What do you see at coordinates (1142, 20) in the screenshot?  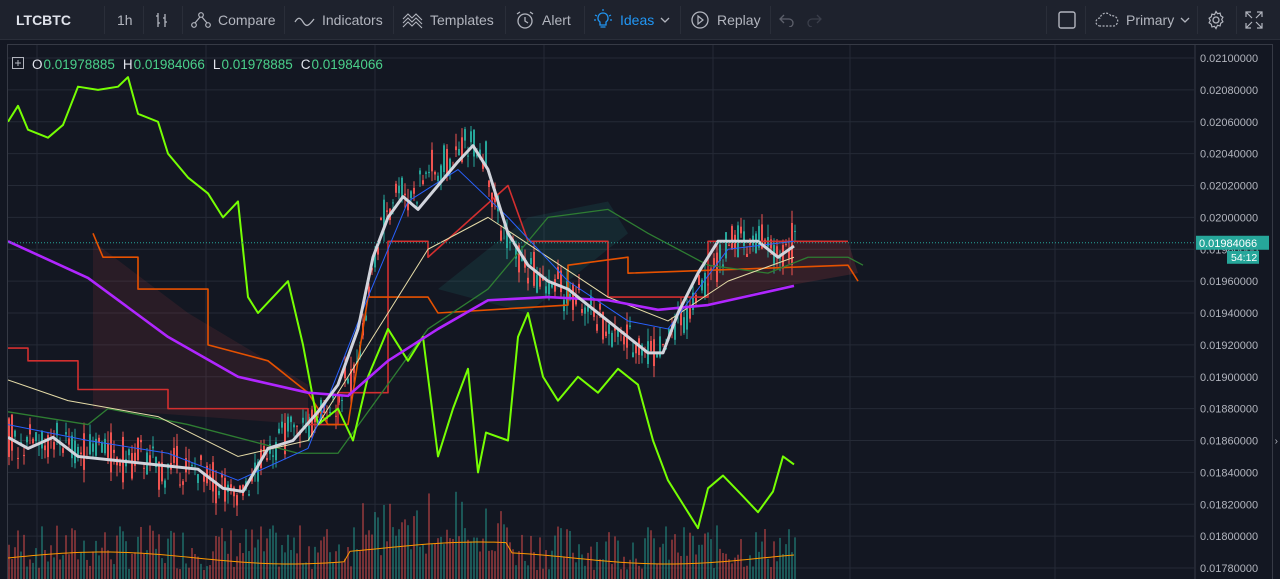 I see `layout-primary-button: Primary` at bounding box center [1142, 20].